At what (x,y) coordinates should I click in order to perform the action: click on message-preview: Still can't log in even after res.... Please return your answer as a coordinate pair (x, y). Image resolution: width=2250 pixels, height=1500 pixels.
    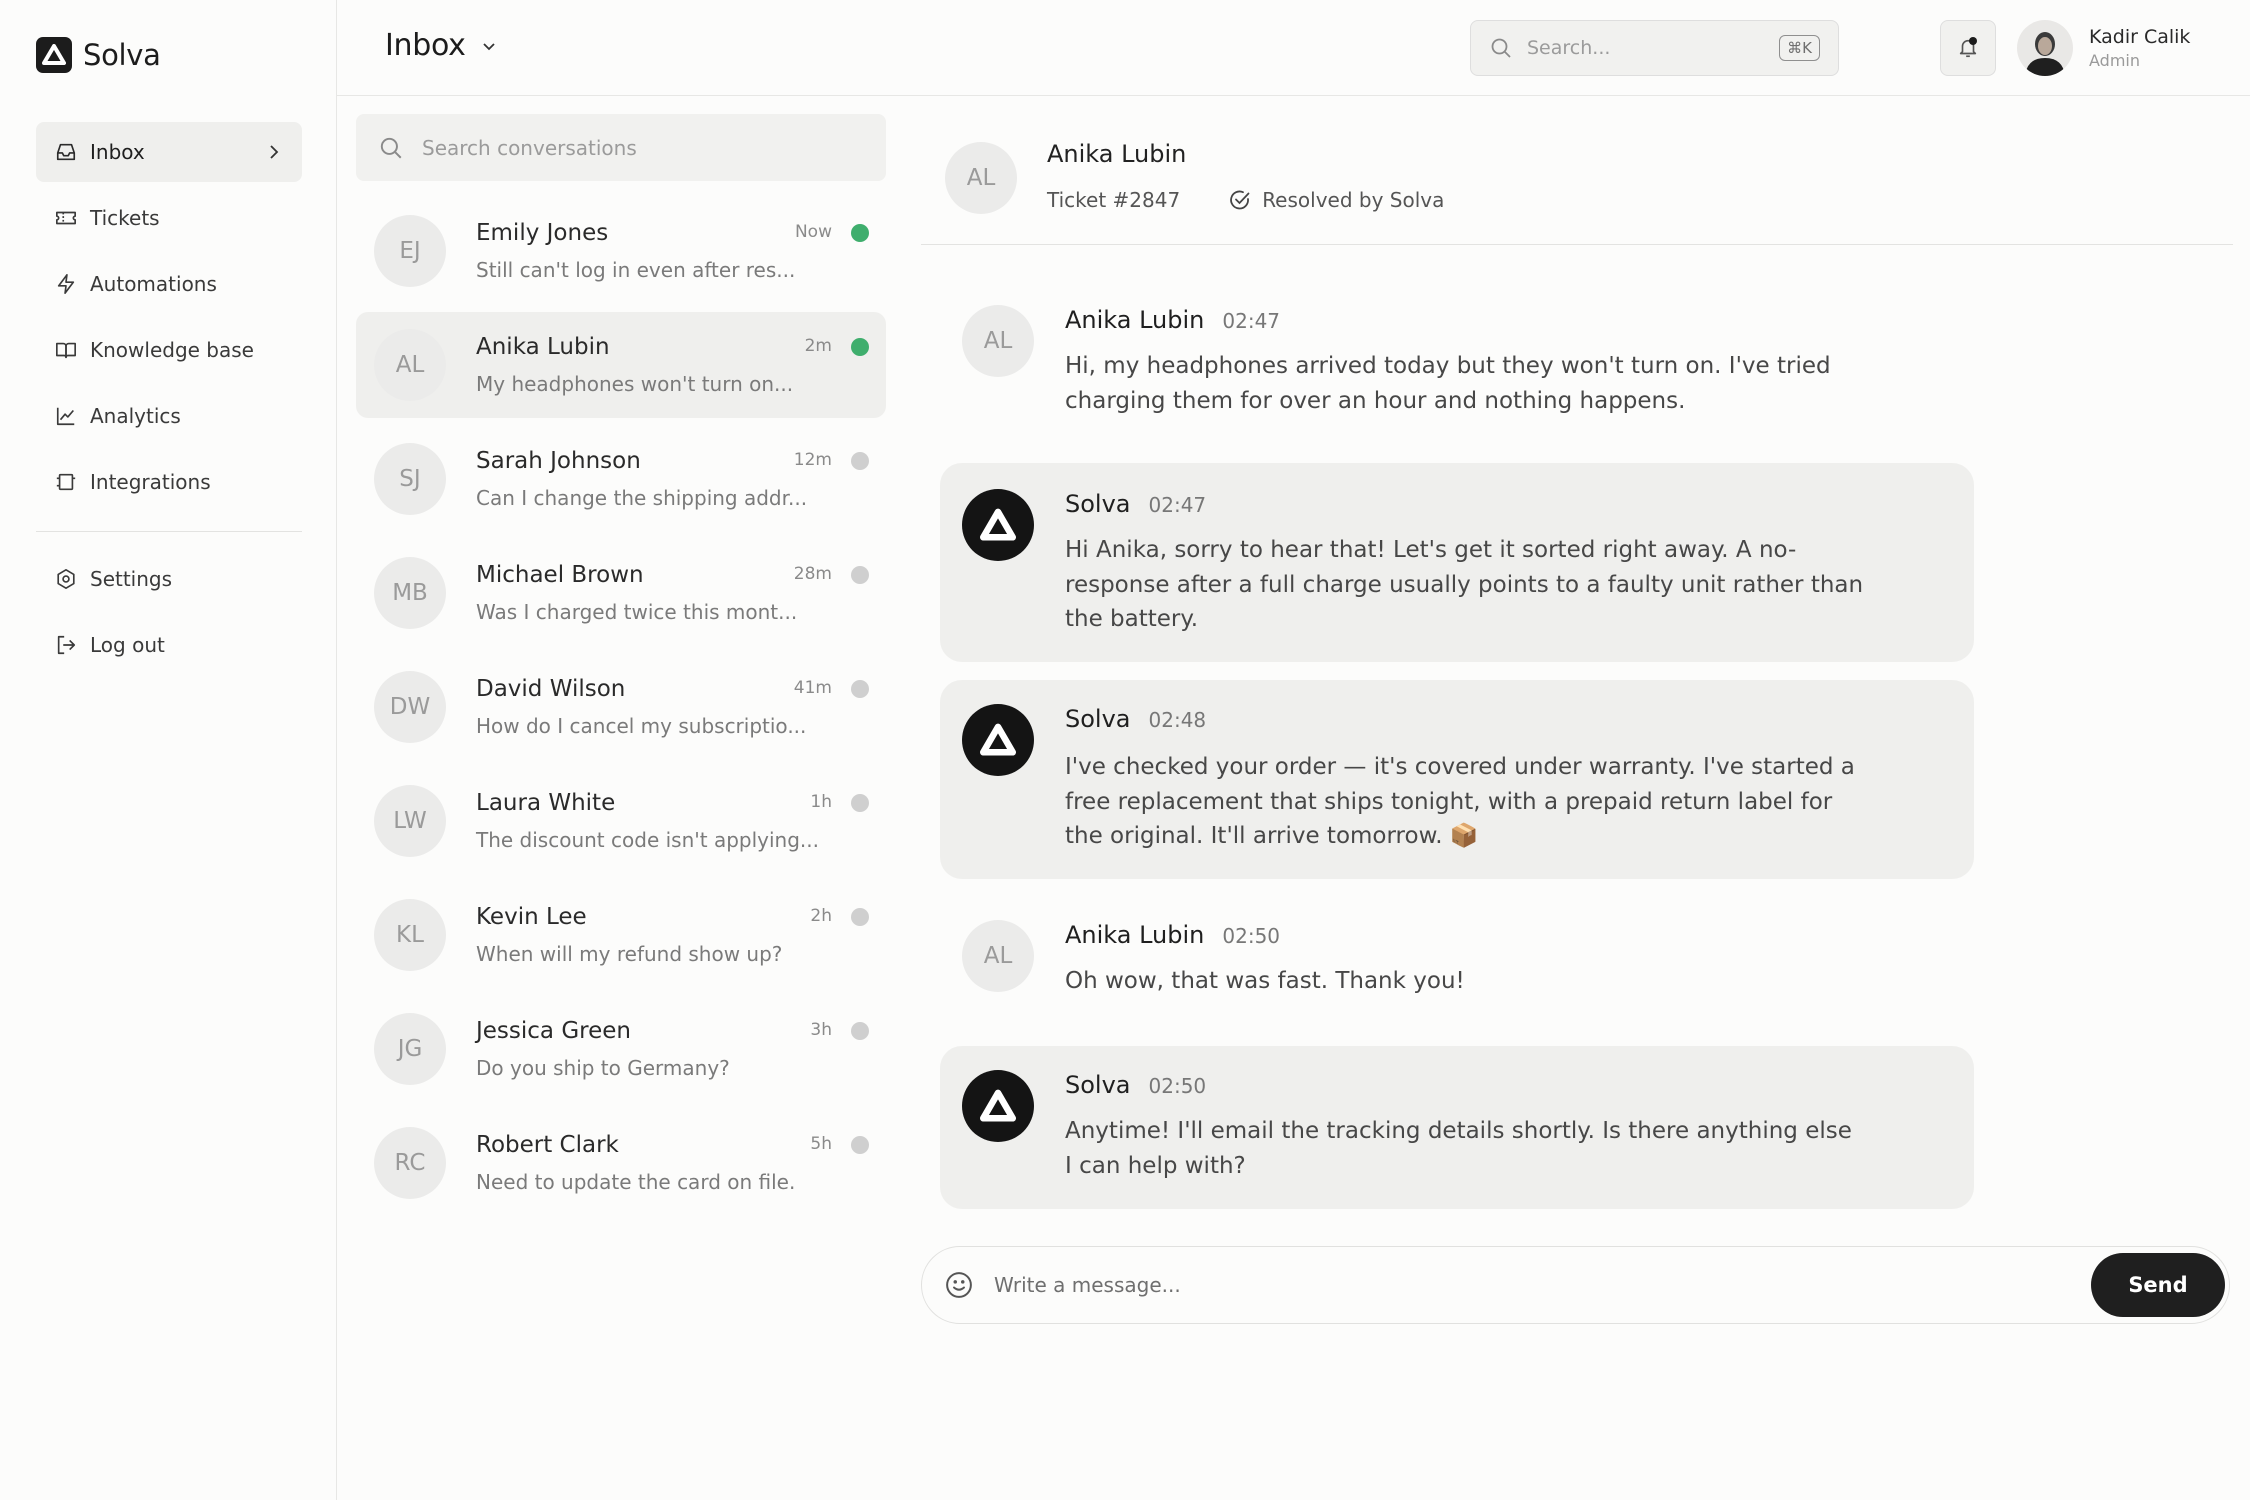
    Looking at the image, I should click on (636, 270).